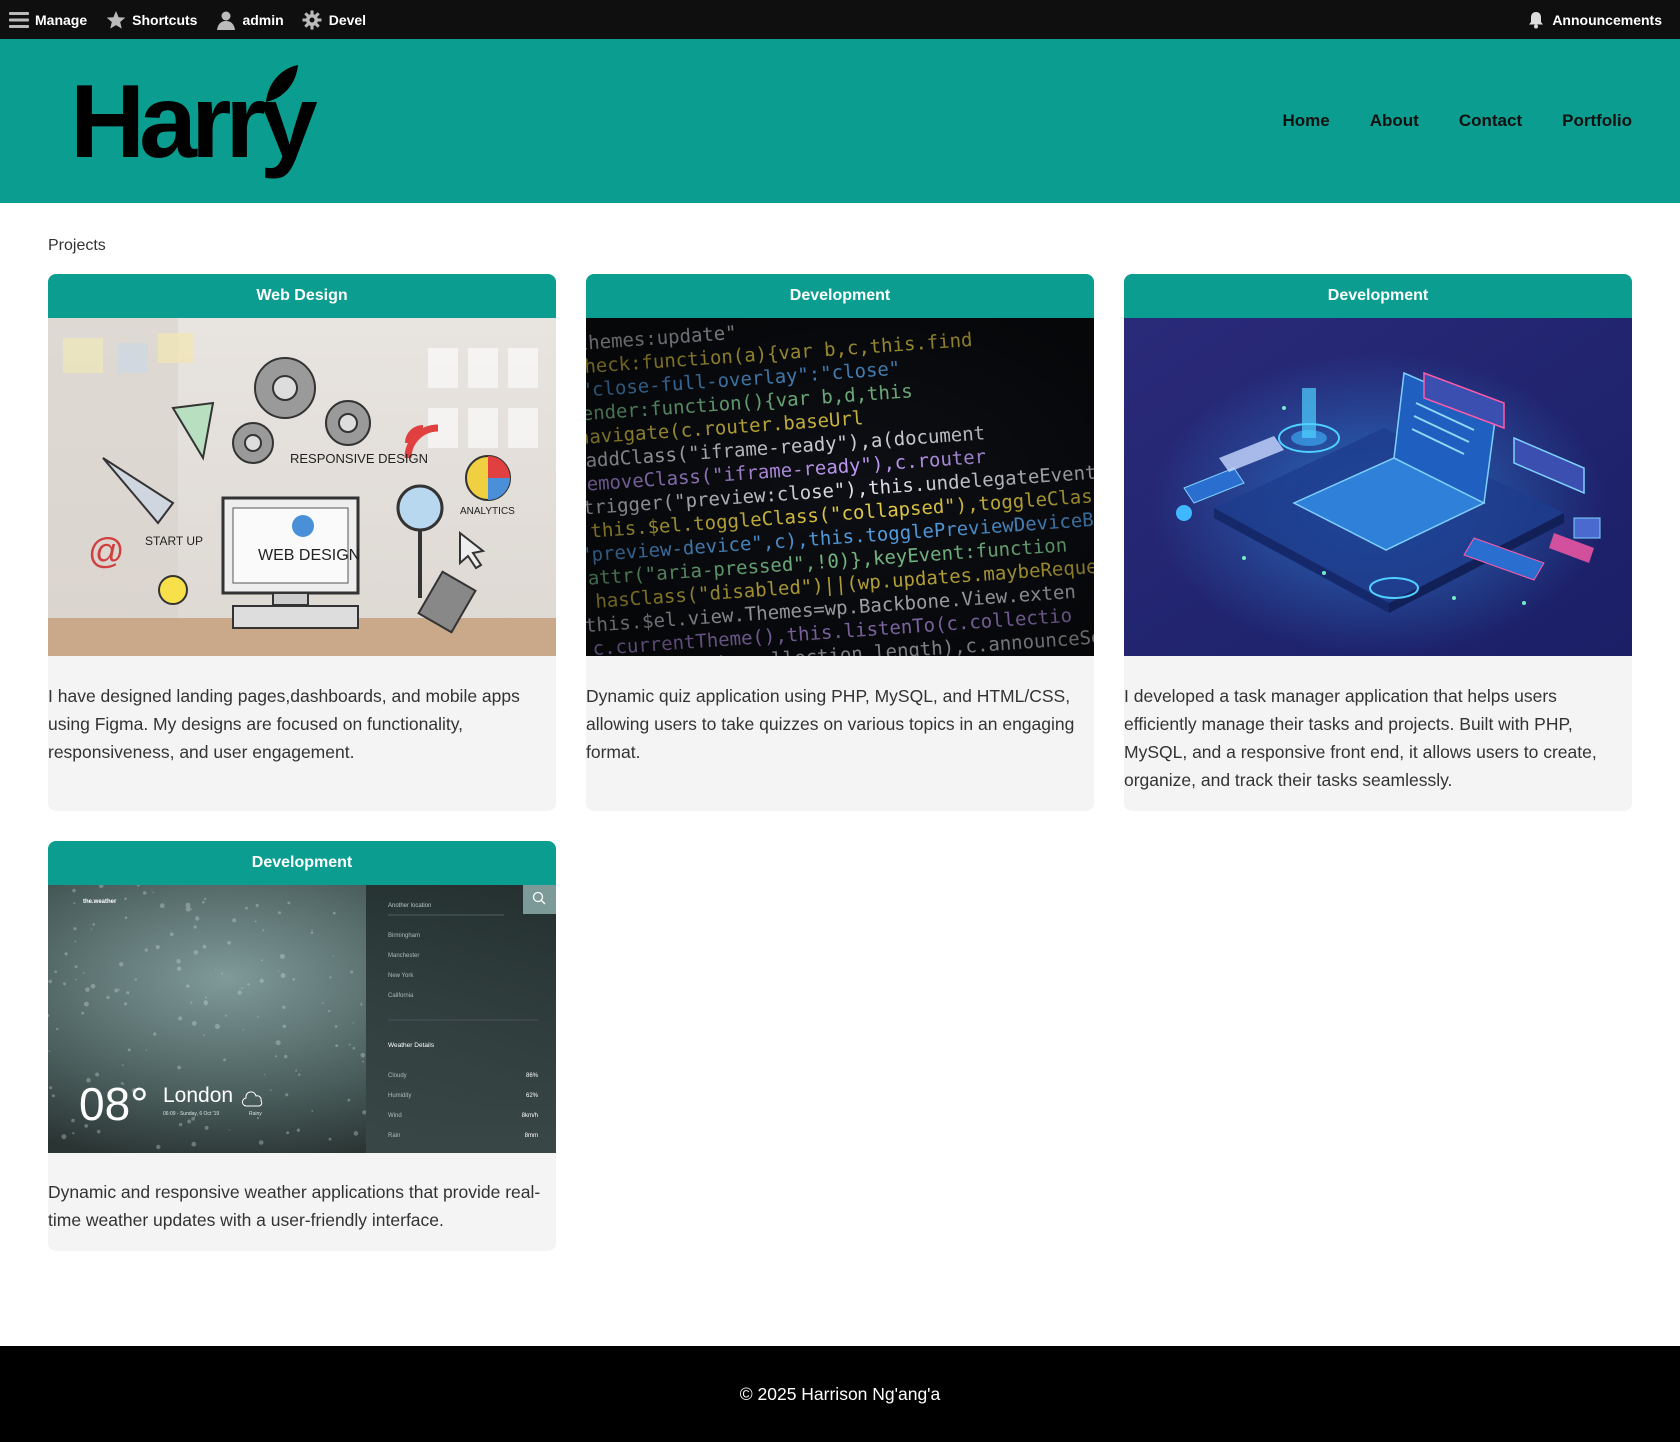 The height and width of the screenshot is (1442, 1680). Describe the element at coordinates (77, 245) in the screenshot. I see `page-title: Projects` at that location.